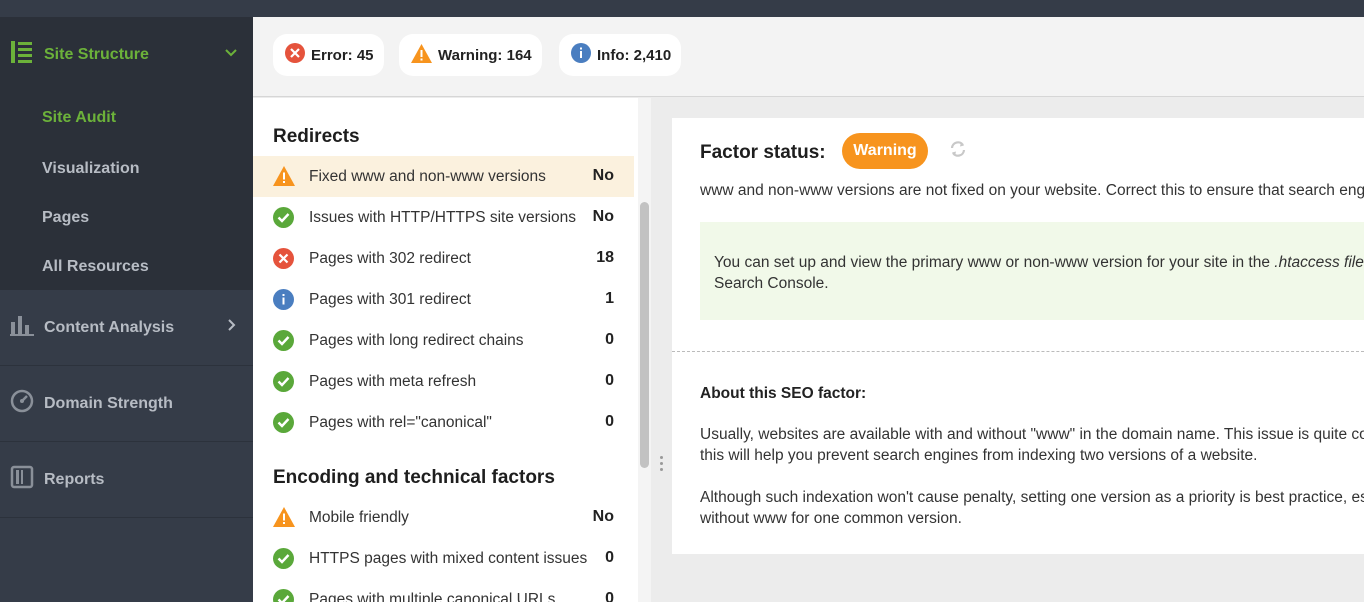  I want to click on info-count: Info: 2,410, so click(634, 55).